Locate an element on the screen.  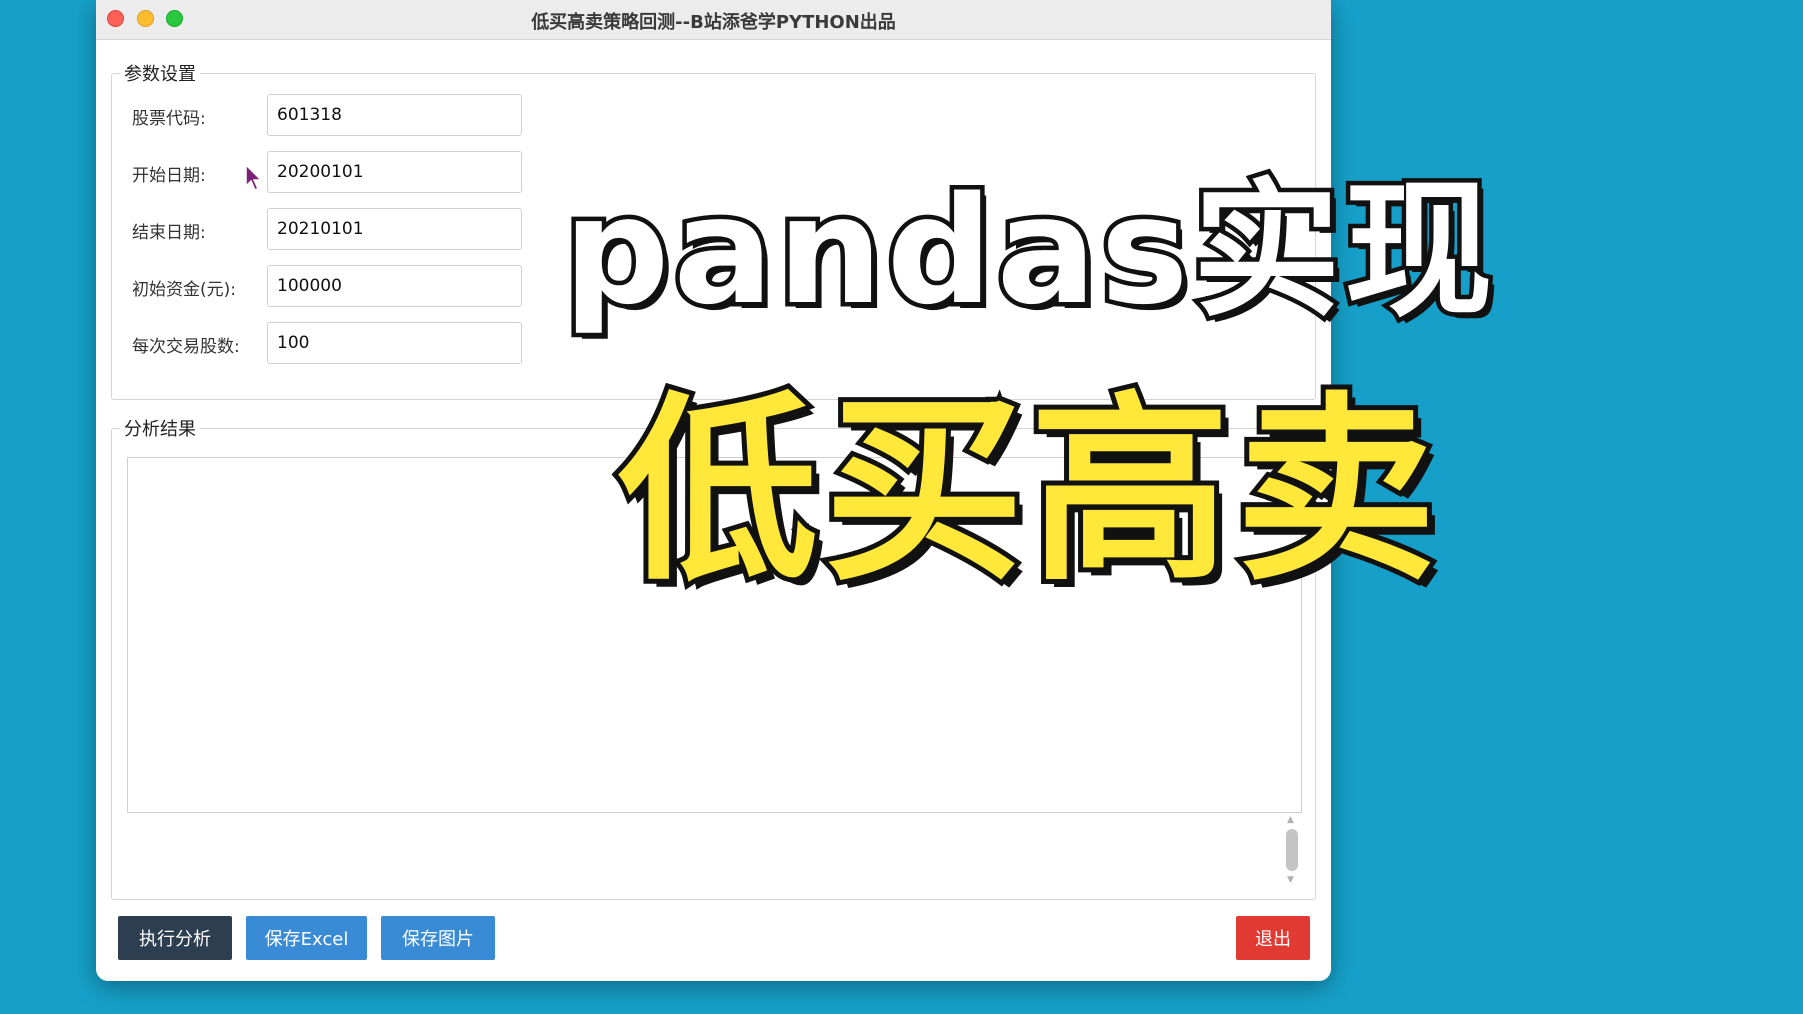
stock-code-label: 股票代码: is located at coordinates (169, 119).